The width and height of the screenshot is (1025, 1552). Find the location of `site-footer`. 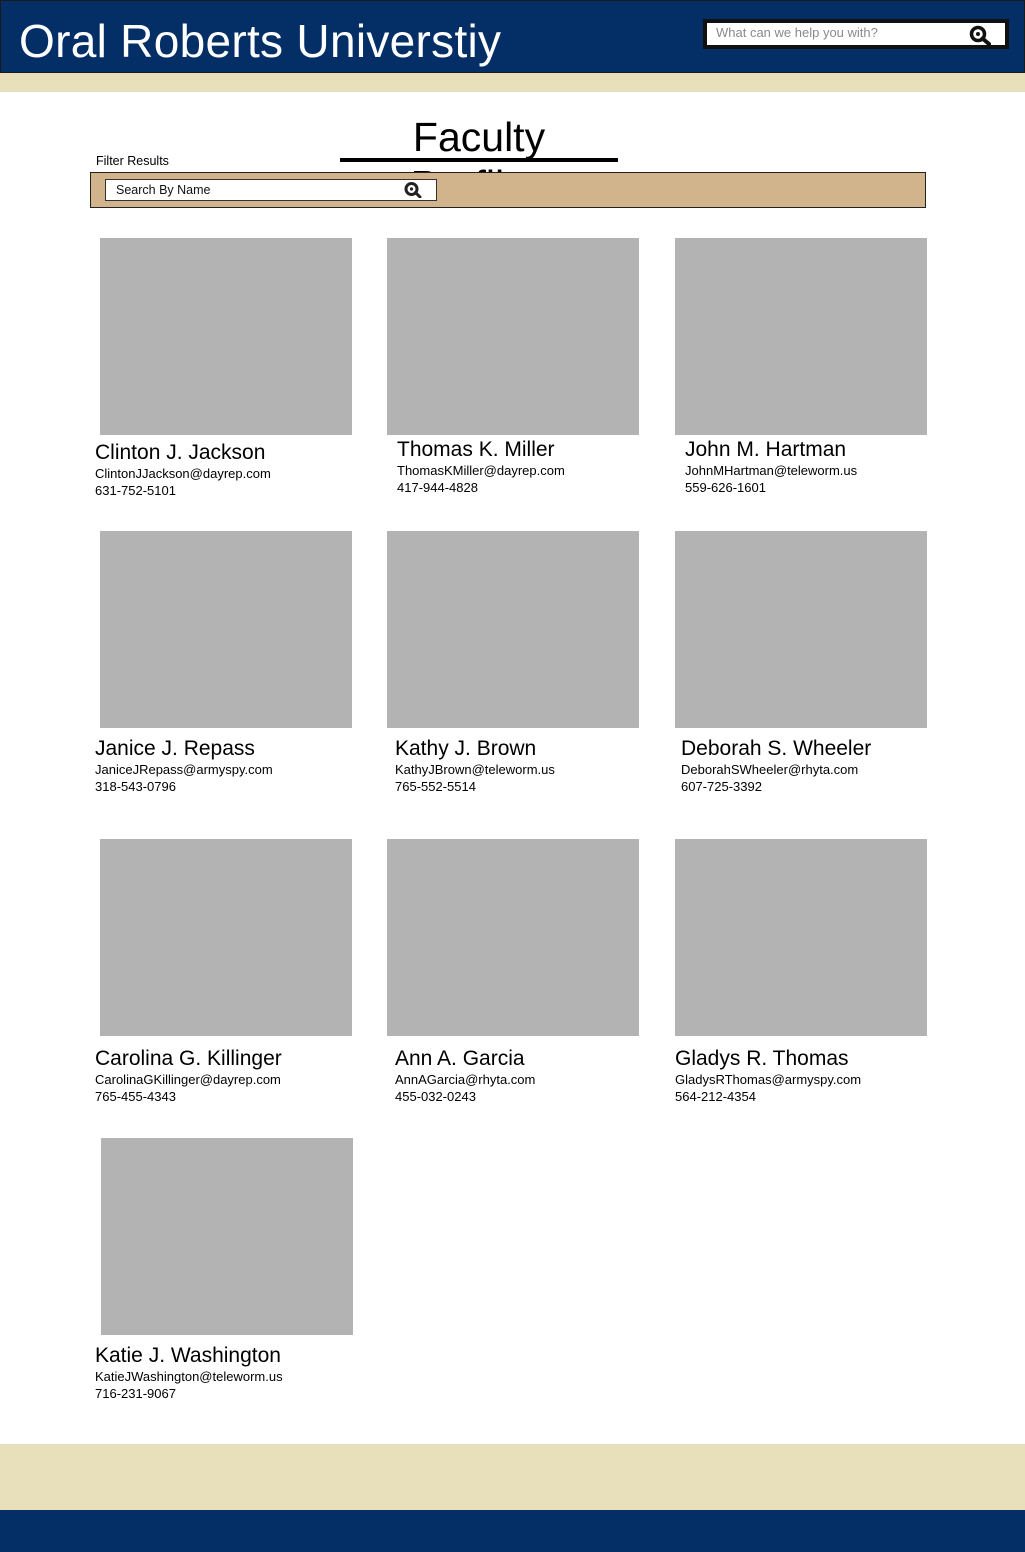

site-footer is located at coordinates (512, 1531).